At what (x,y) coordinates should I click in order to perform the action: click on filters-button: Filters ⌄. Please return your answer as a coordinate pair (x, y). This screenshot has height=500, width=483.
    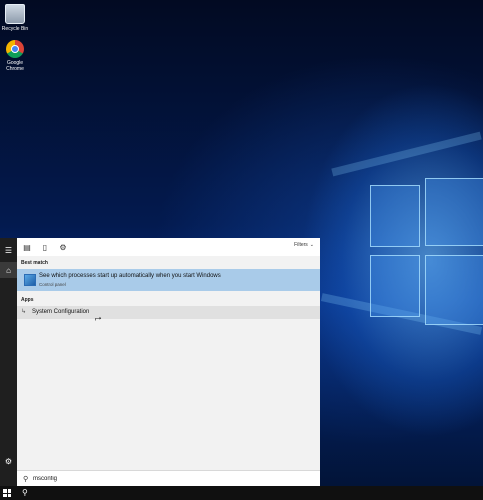
    Looking at the image, I should click on (304, 245).